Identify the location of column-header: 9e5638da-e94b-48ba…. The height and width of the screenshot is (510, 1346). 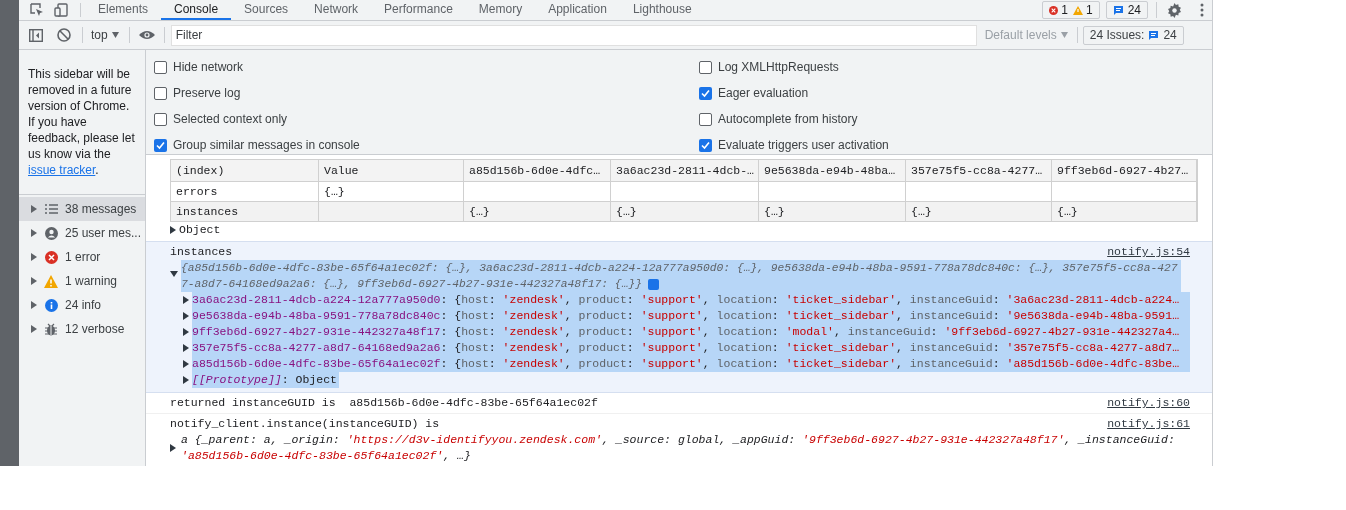
(832, 170).